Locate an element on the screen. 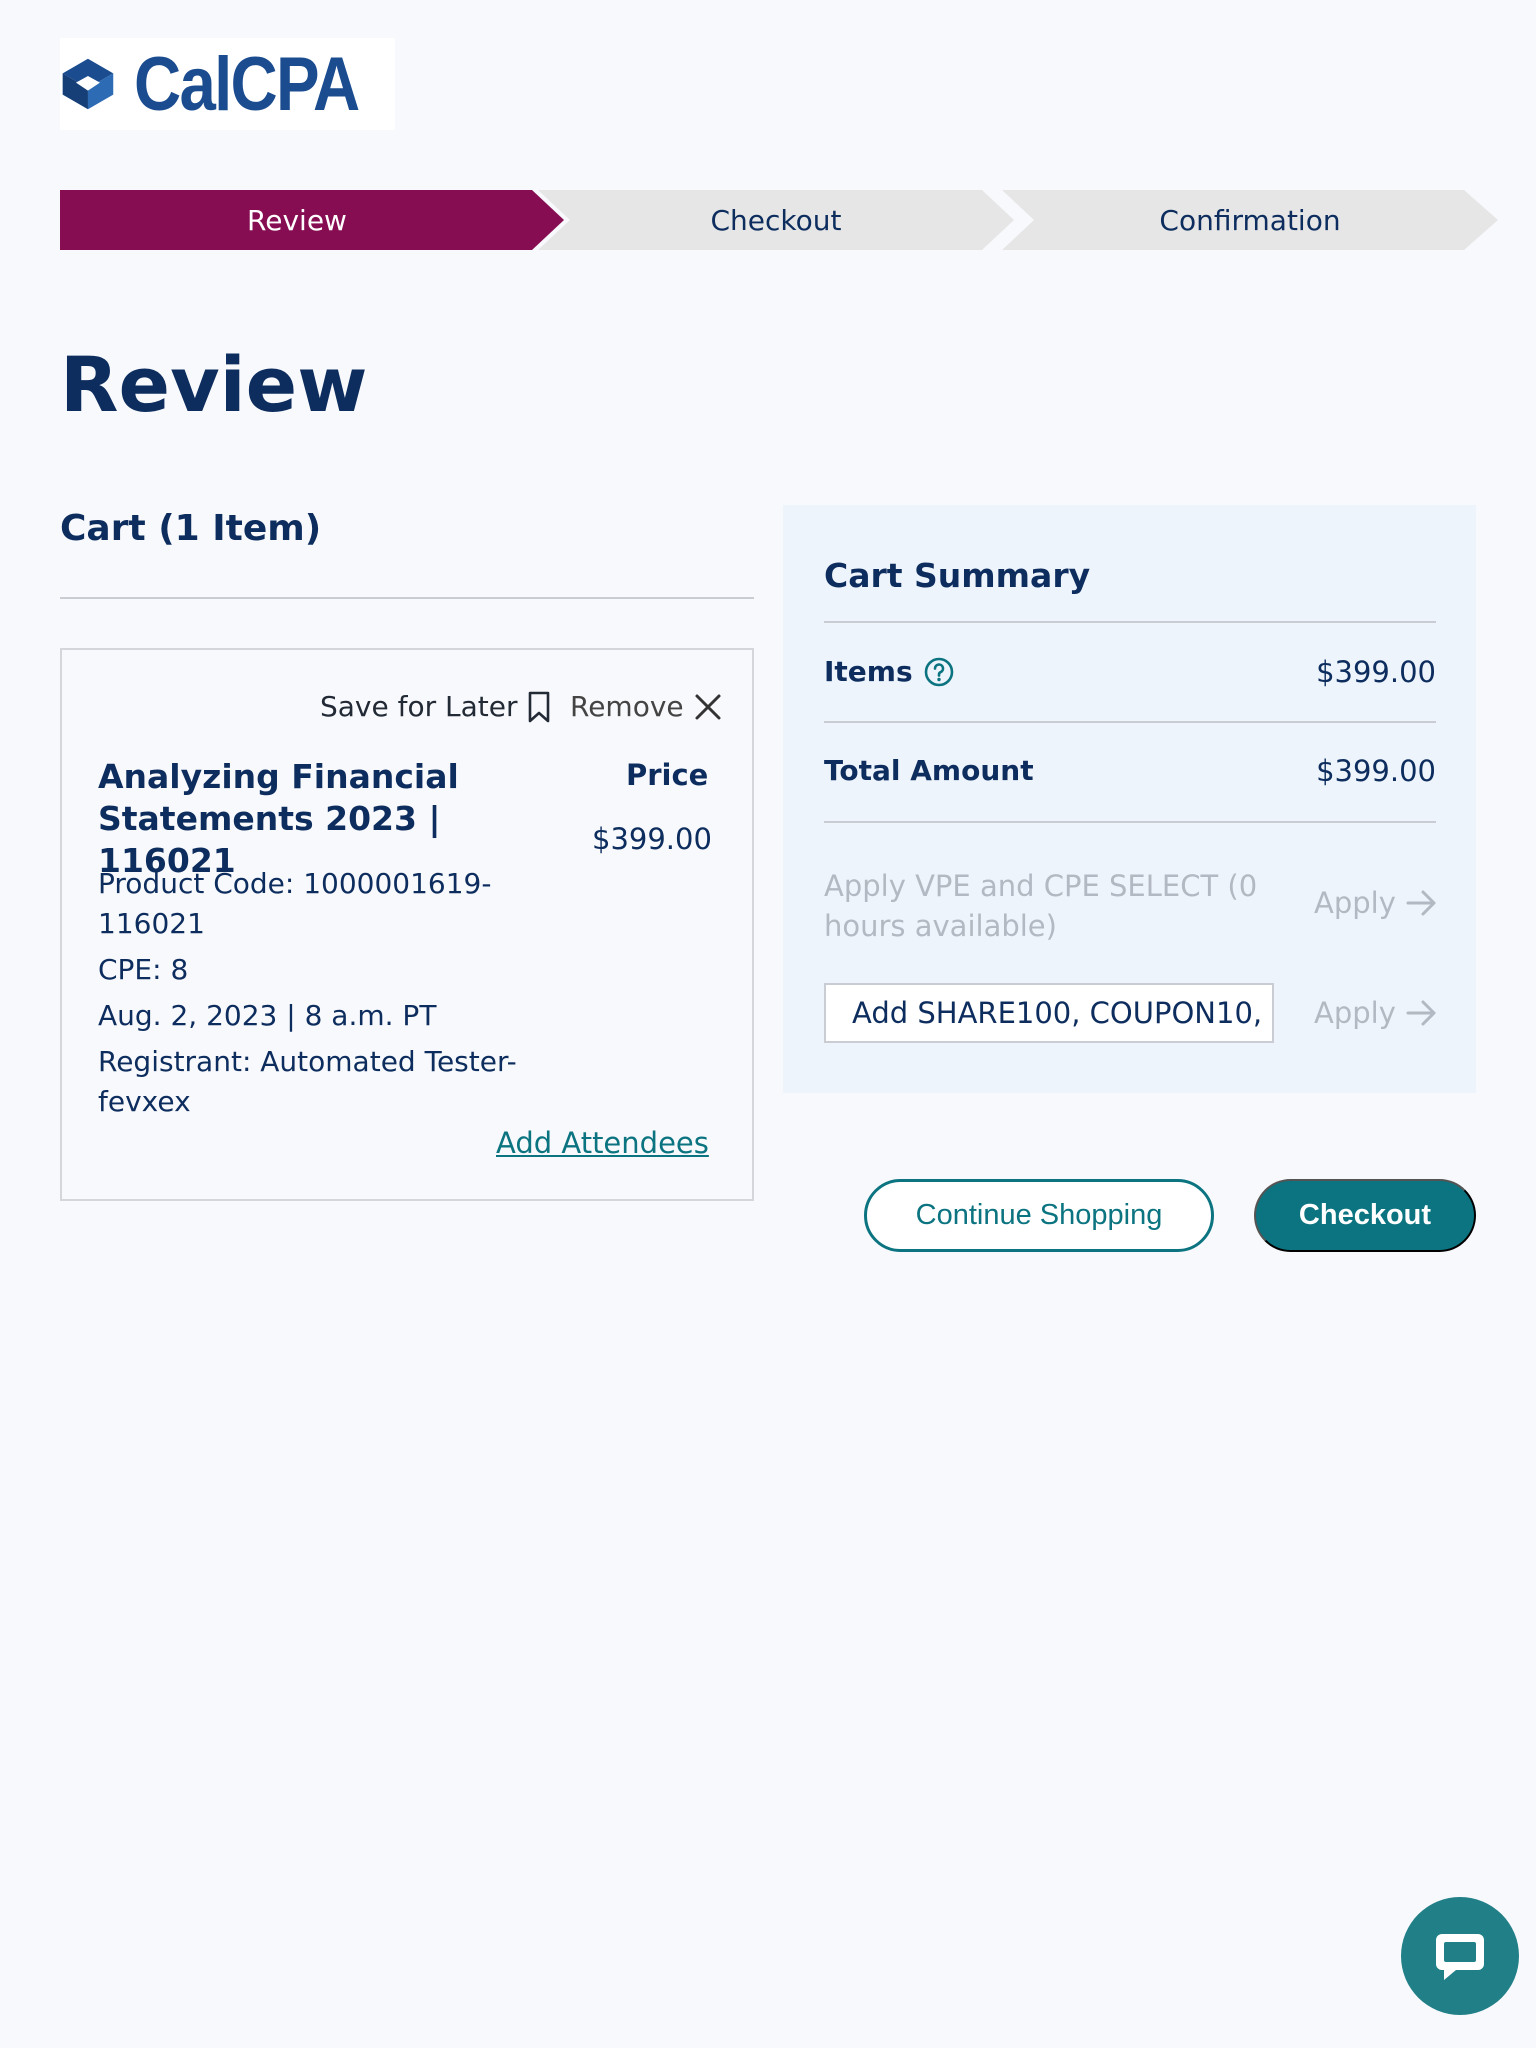 This screenshot has height=2048, width=1536. apply-coupon-button: Apply is located at coordinates (1376, 1013).